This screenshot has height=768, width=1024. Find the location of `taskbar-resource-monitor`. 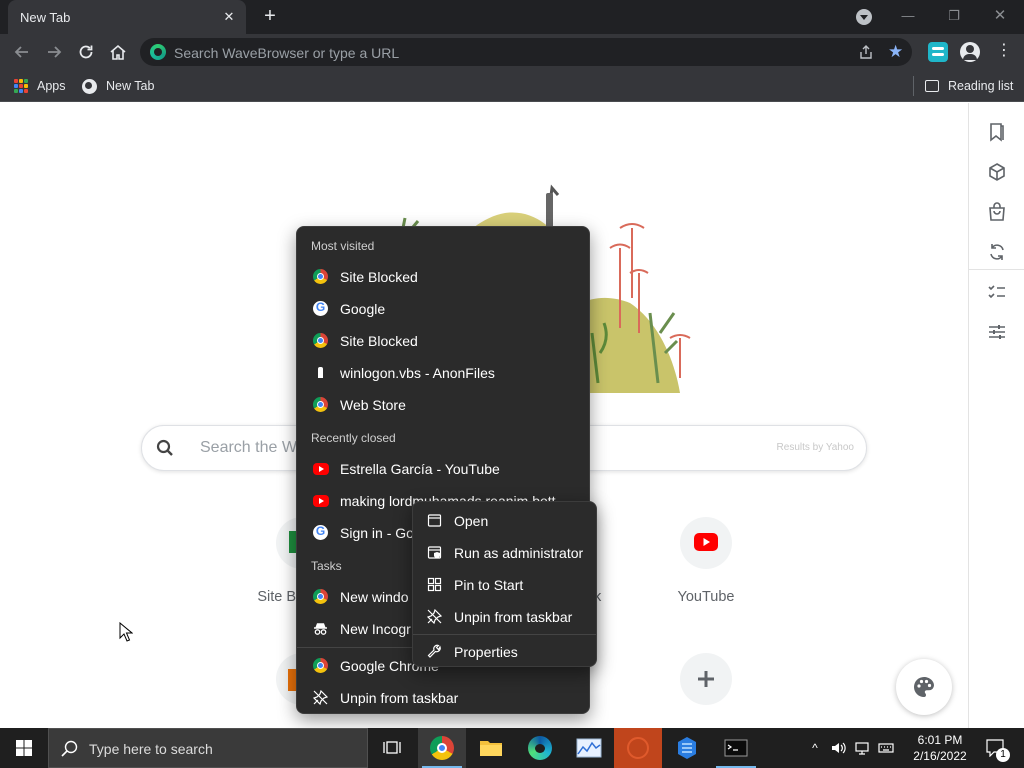

taskbar-resource-monitor is located at coordinates (589, 748).